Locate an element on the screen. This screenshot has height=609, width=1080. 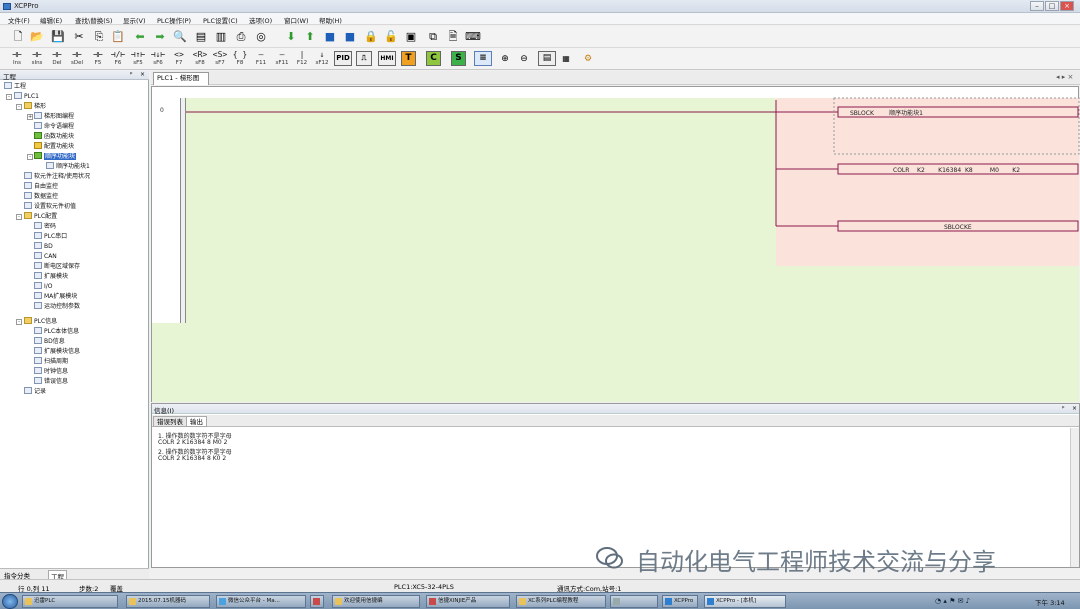
taskbar-item-active: XCPPro - [本机] is located at coordinates (745, 601).